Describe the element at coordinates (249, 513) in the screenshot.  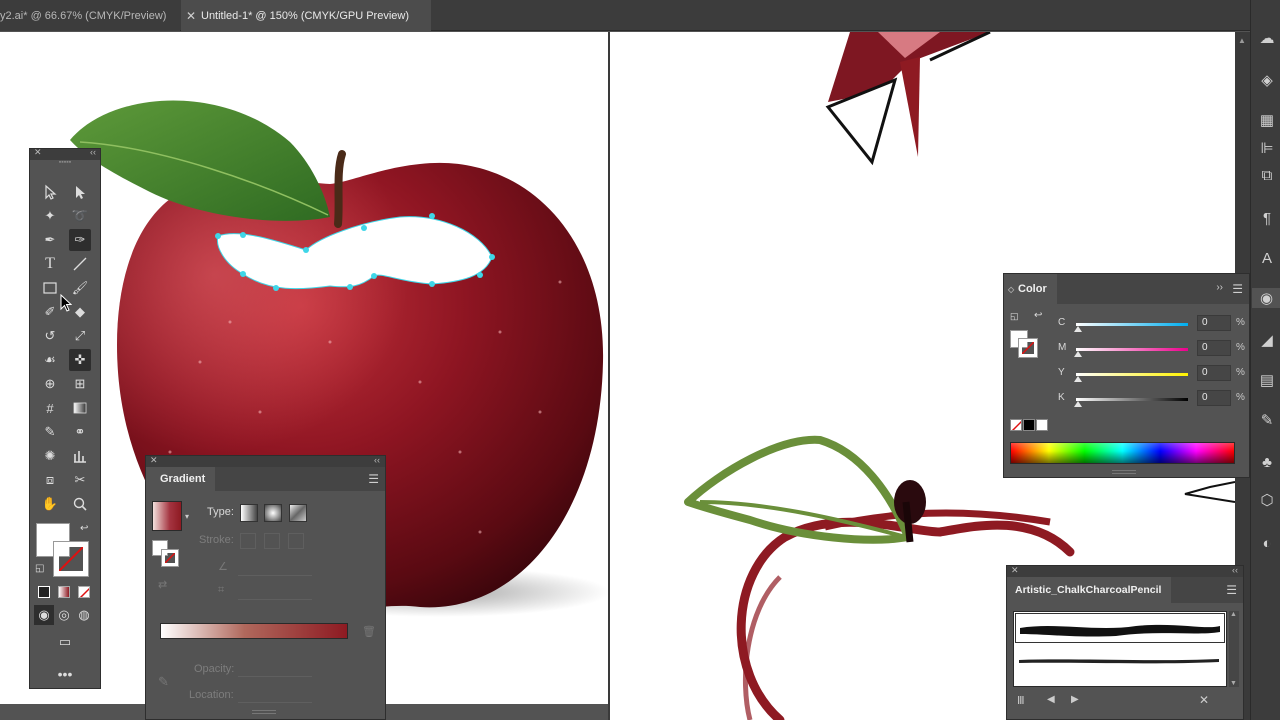
I see `linear-gradient-button` at that location.